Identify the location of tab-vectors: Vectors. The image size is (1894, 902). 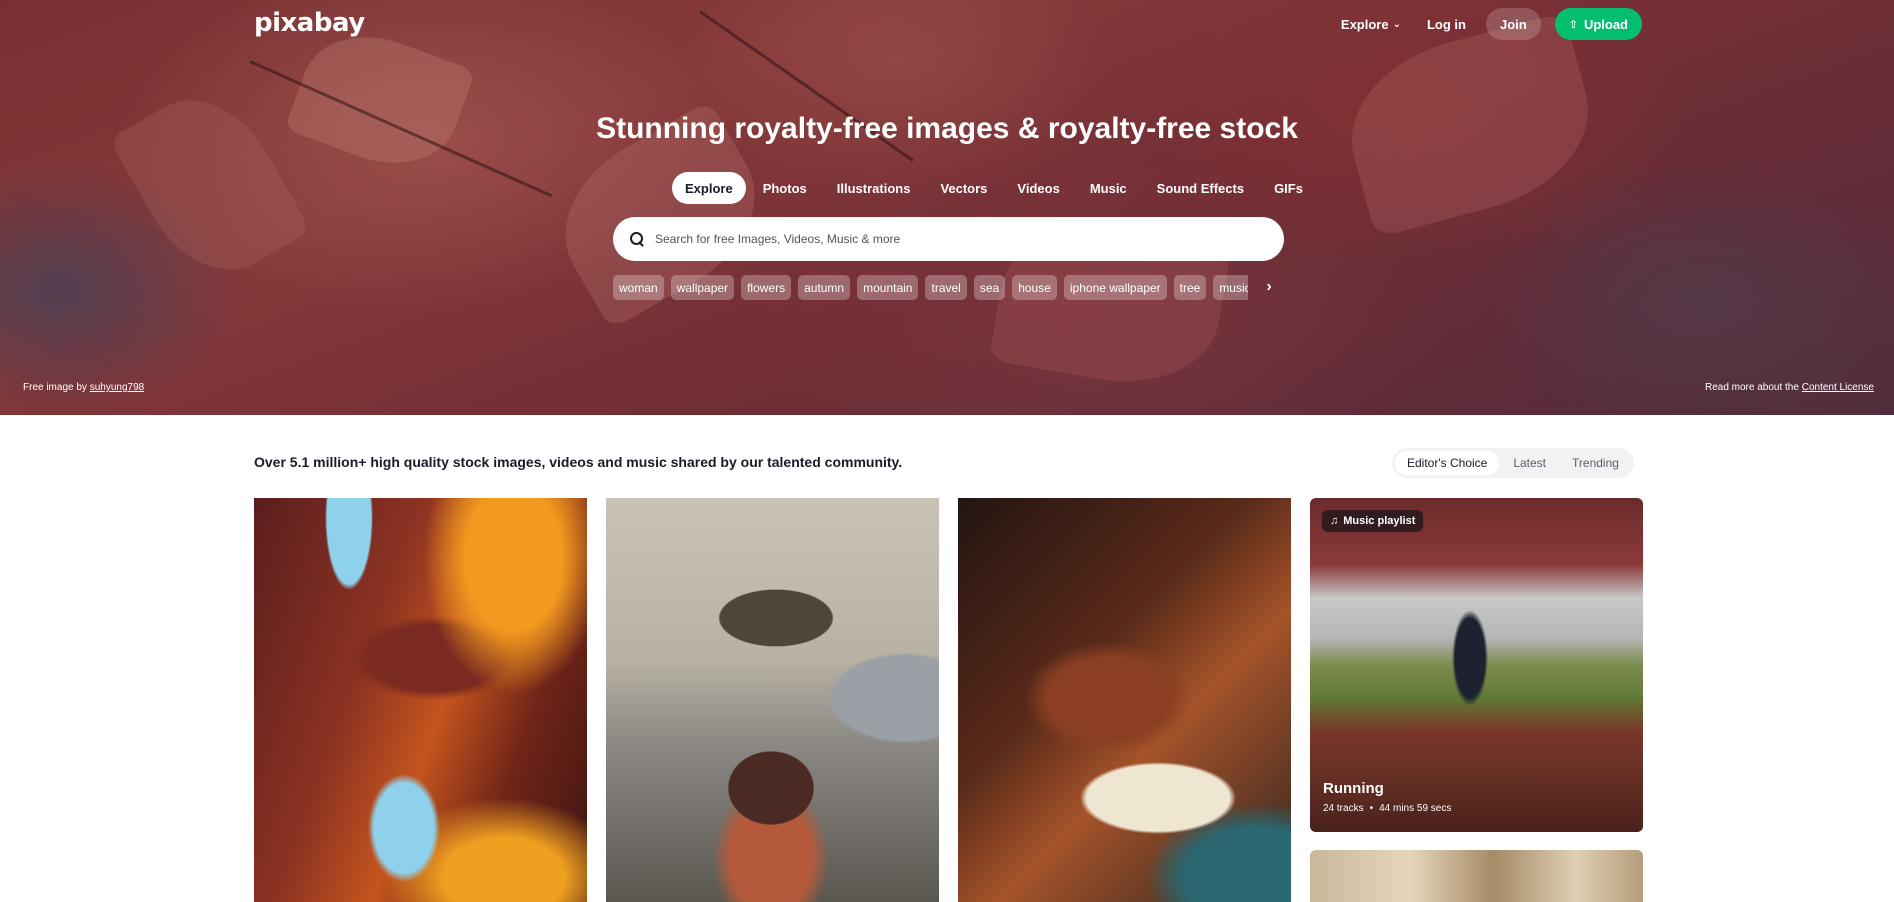
(963, 188).